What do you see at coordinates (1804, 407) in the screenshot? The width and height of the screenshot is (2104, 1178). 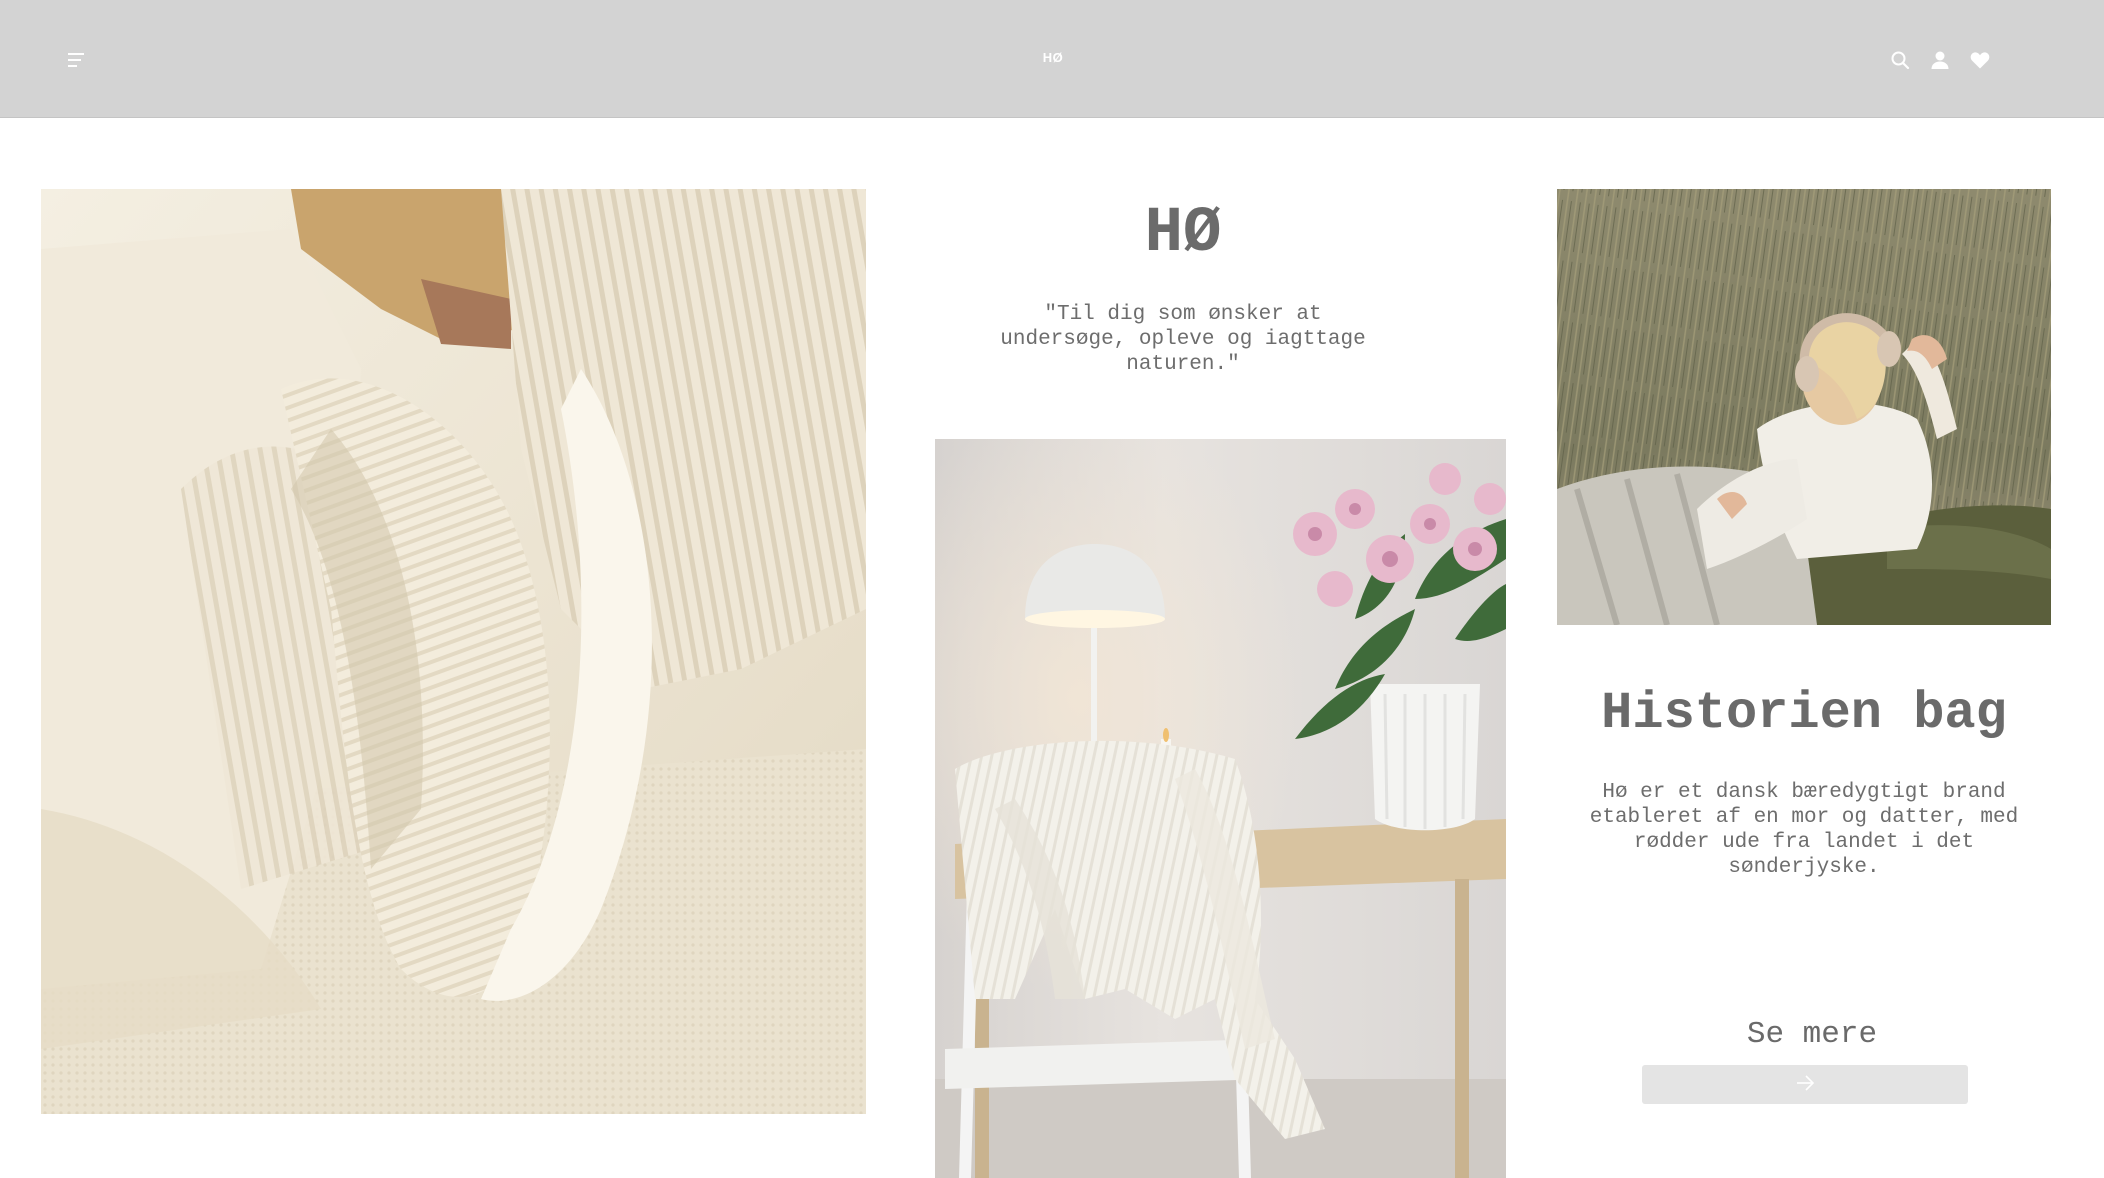 I see `woman-in-grass-image` at bounding box center [1804, 407].